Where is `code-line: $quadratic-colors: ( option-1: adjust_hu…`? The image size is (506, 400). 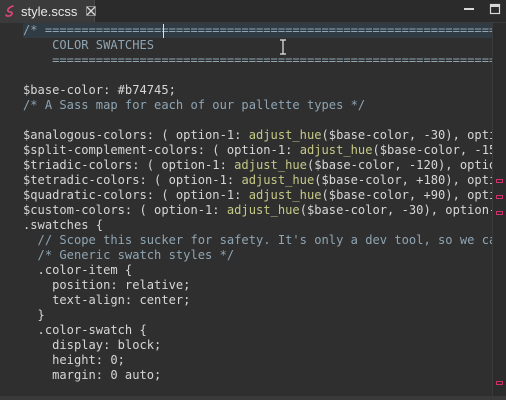
code-line: $quadratic-colors: ( option-1: adjust_hu… is located at coordinates (258, 195).